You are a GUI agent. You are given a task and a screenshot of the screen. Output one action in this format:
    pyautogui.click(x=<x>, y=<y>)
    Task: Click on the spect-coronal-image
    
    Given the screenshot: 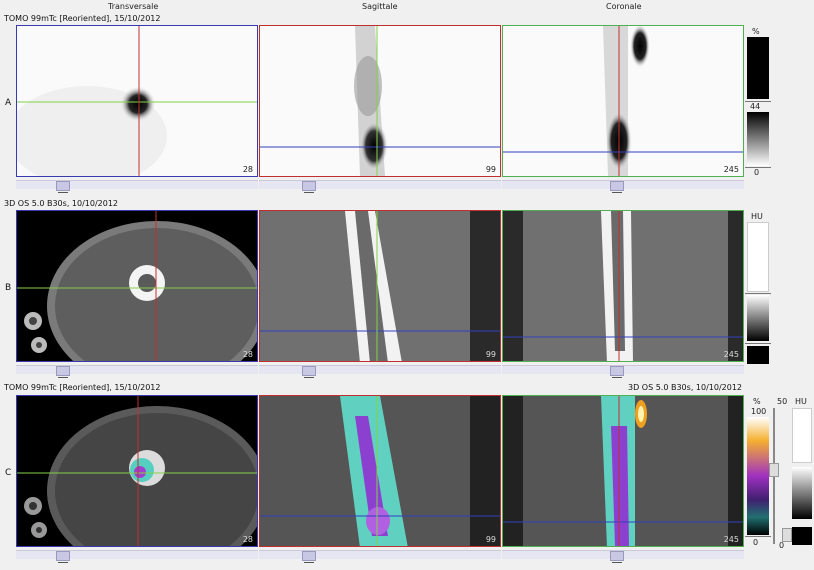 What is the action you would take?
    pyautogui.click(x=623, y=101)
    